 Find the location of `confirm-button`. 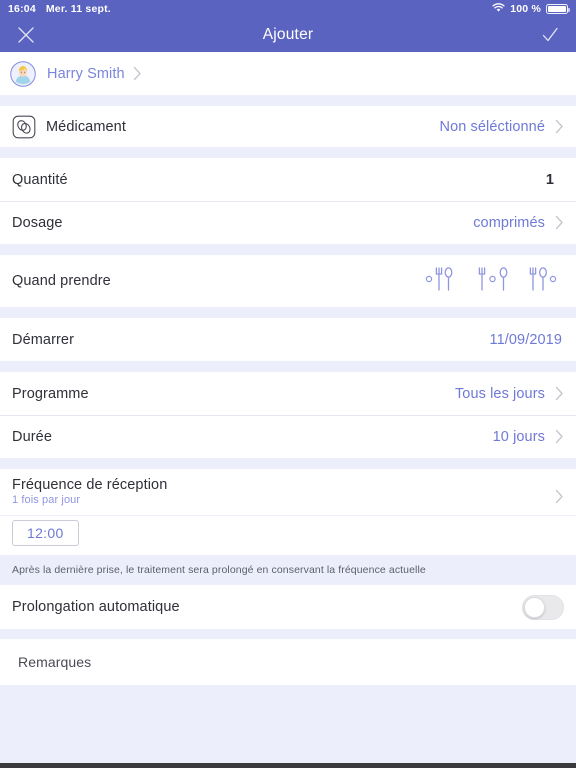

confirm-button is located at coordinates (550, 35).